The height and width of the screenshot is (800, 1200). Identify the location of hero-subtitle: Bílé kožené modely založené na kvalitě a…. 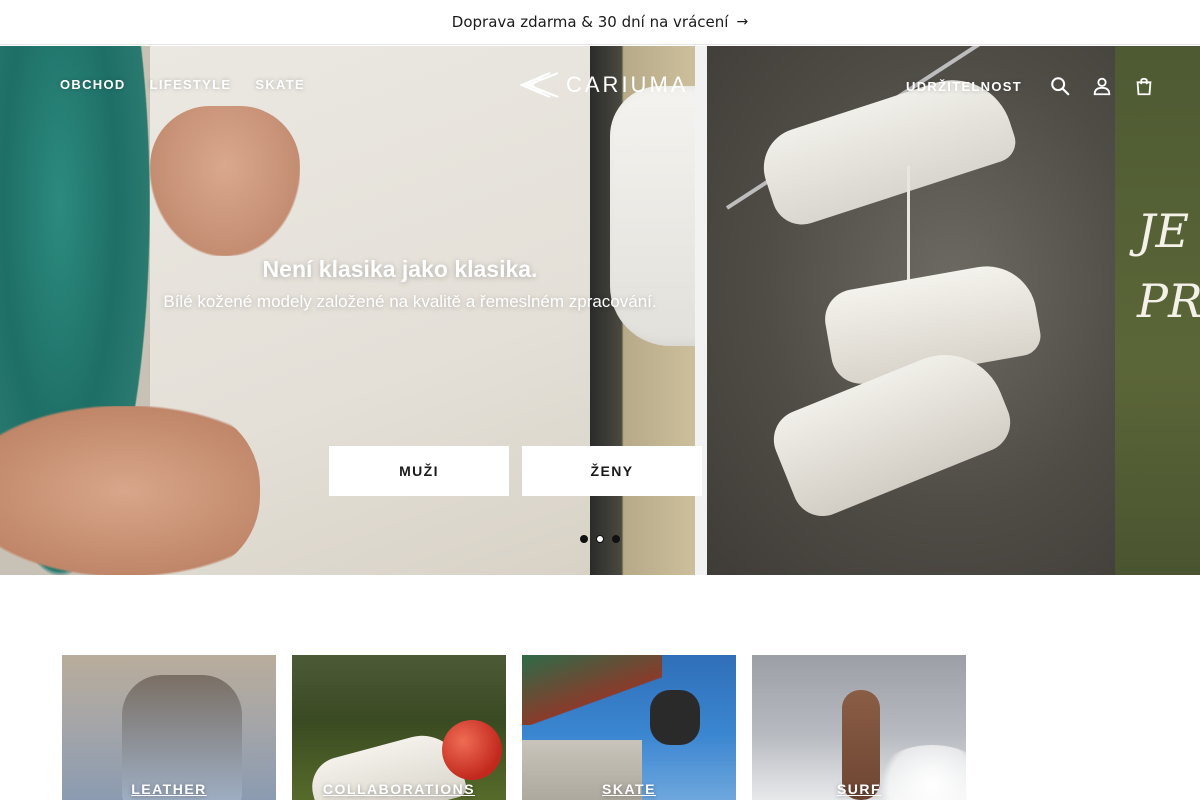
(410, 301).